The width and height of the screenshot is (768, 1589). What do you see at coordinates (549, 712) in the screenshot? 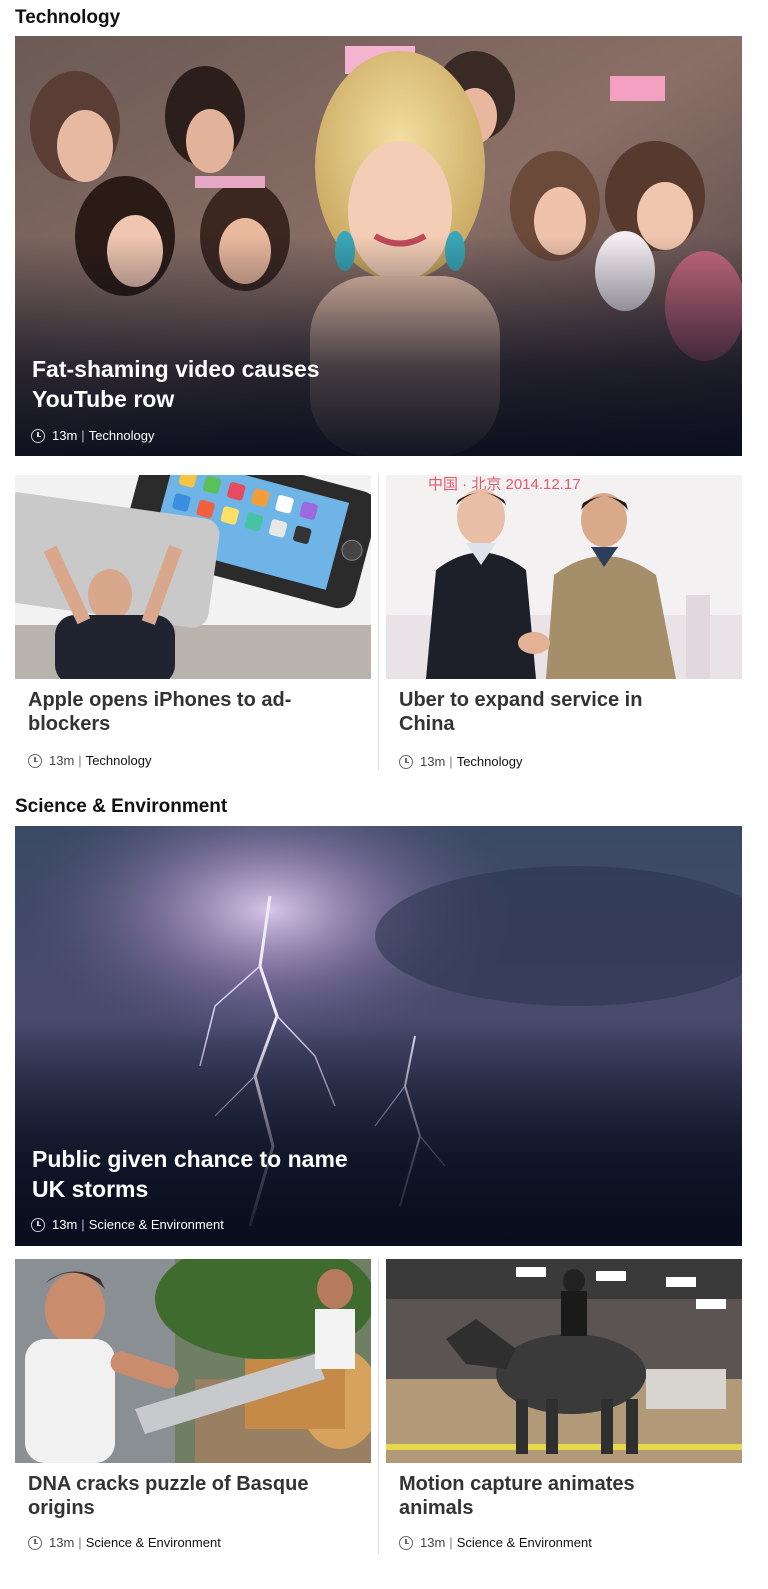
I see `story-headline: Uber to expand service in China` at bounding box center [549, 712].